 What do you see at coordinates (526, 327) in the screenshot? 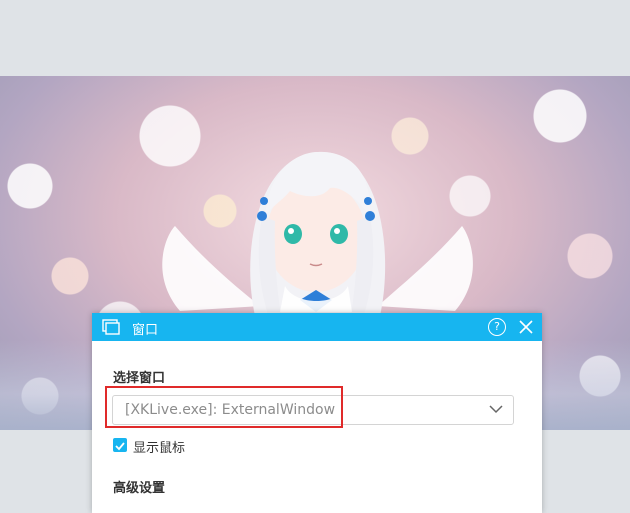
I see `close-icon` at bounding box center [526, 327].